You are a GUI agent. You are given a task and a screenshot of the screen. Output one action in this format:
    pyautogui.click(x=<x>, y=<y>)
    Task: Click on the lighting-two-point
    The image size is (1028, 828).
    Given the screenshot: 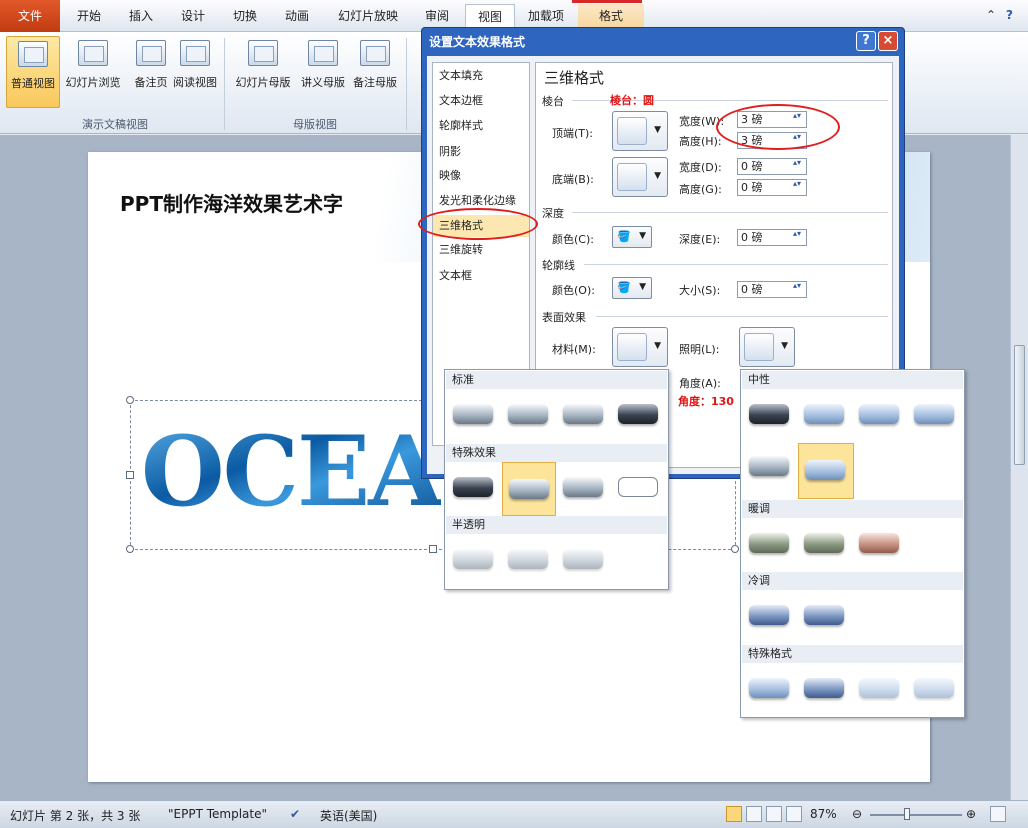 What is the action you would take?
    pyautogui.click(x=934, y=688)
    